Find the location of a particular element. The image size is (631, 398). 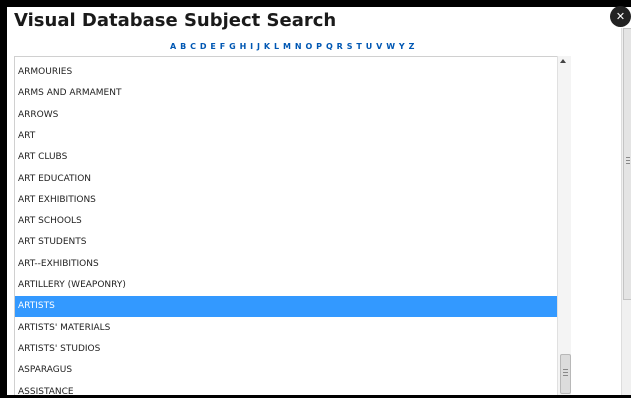

window-left-border is located at coordinates (3, 199).